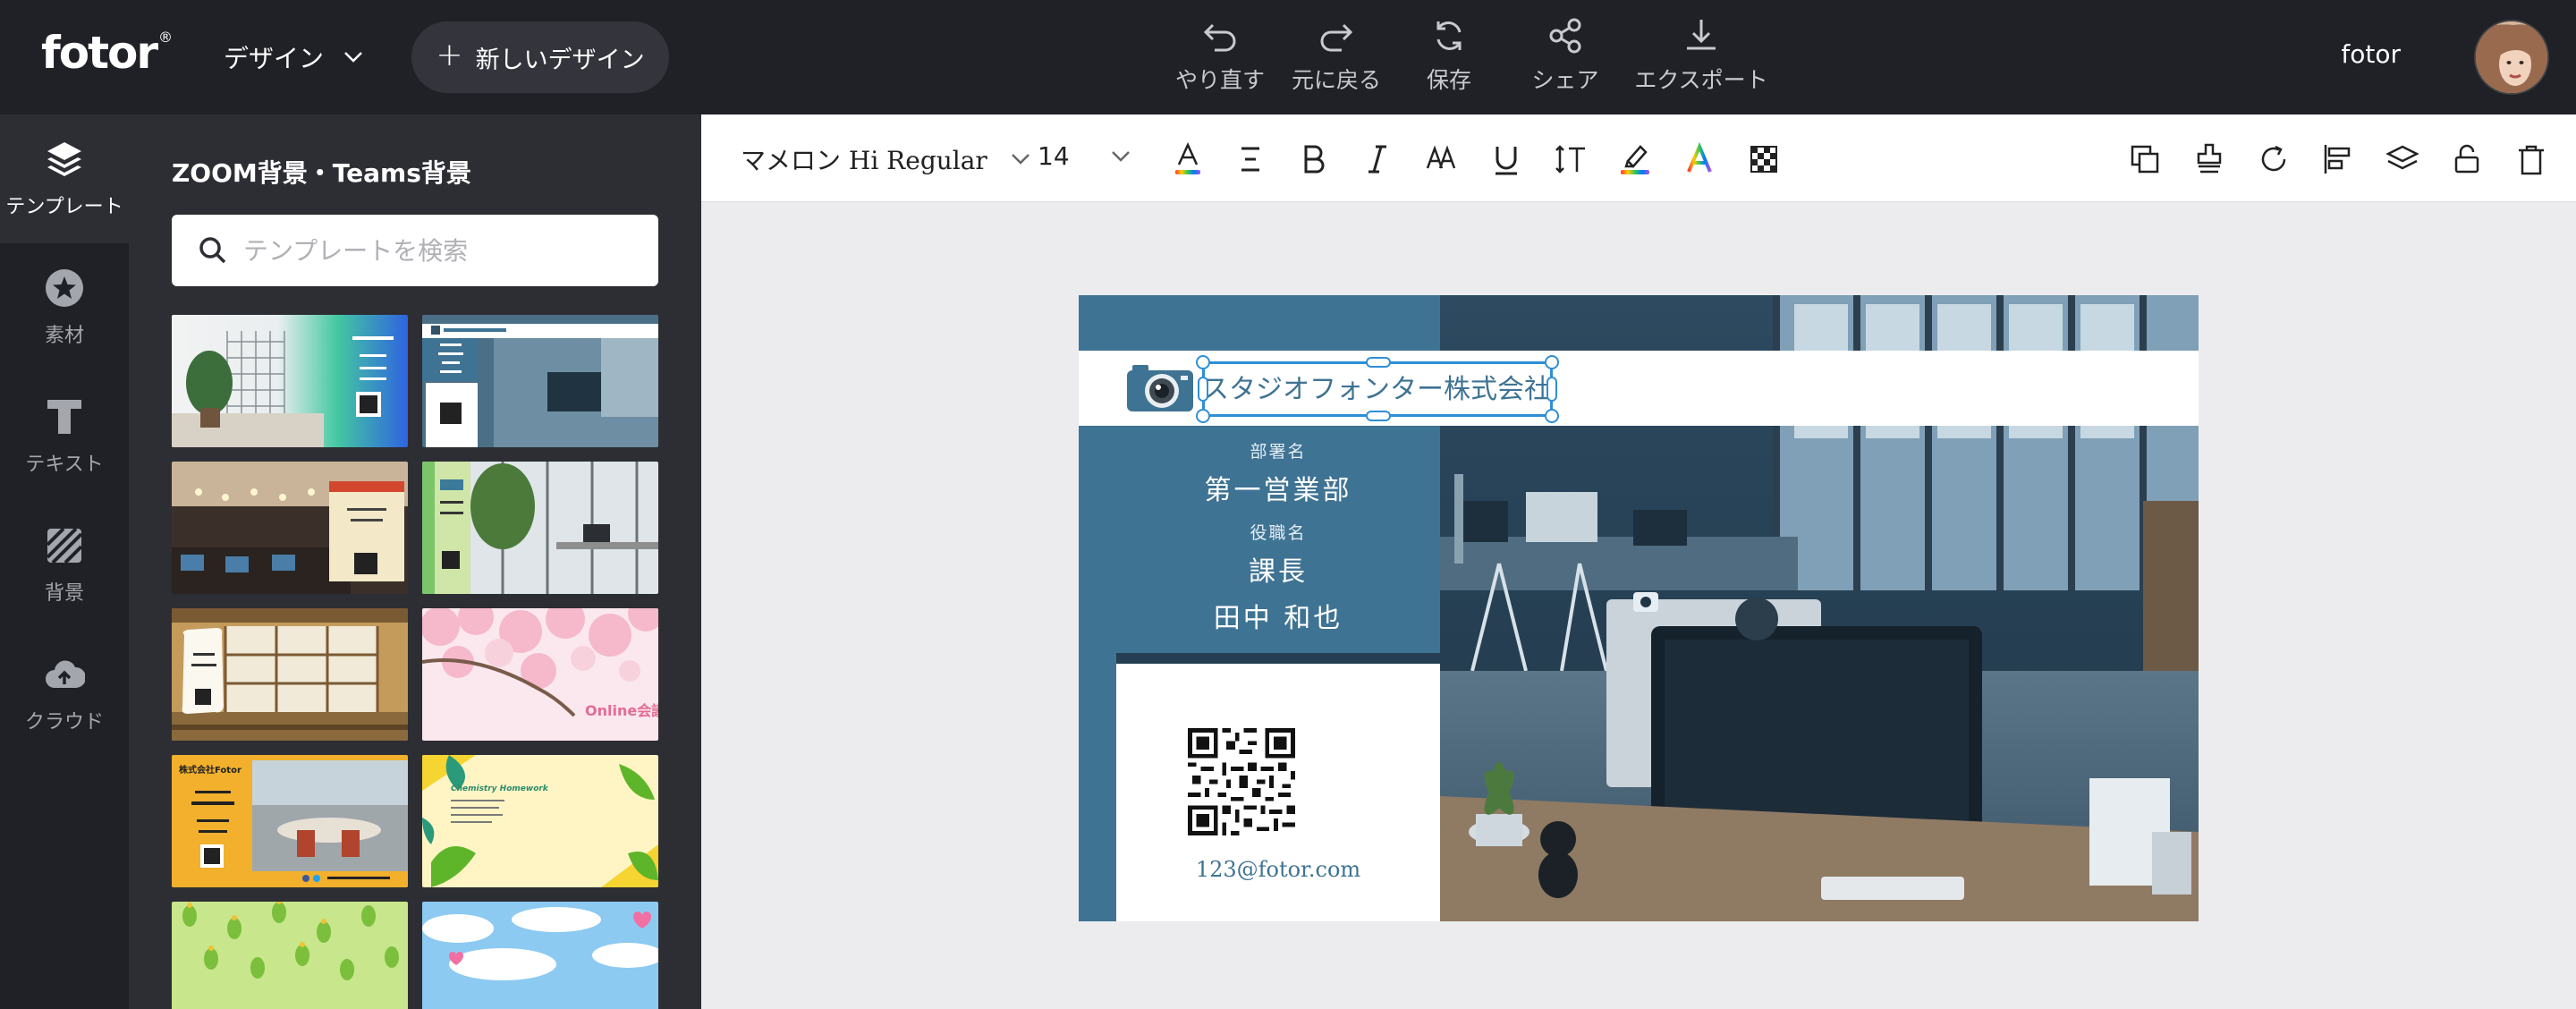 The height and width of the screenshot is (1009, 2576). I want to click on rail-label: クラウド, so click(64, 722).